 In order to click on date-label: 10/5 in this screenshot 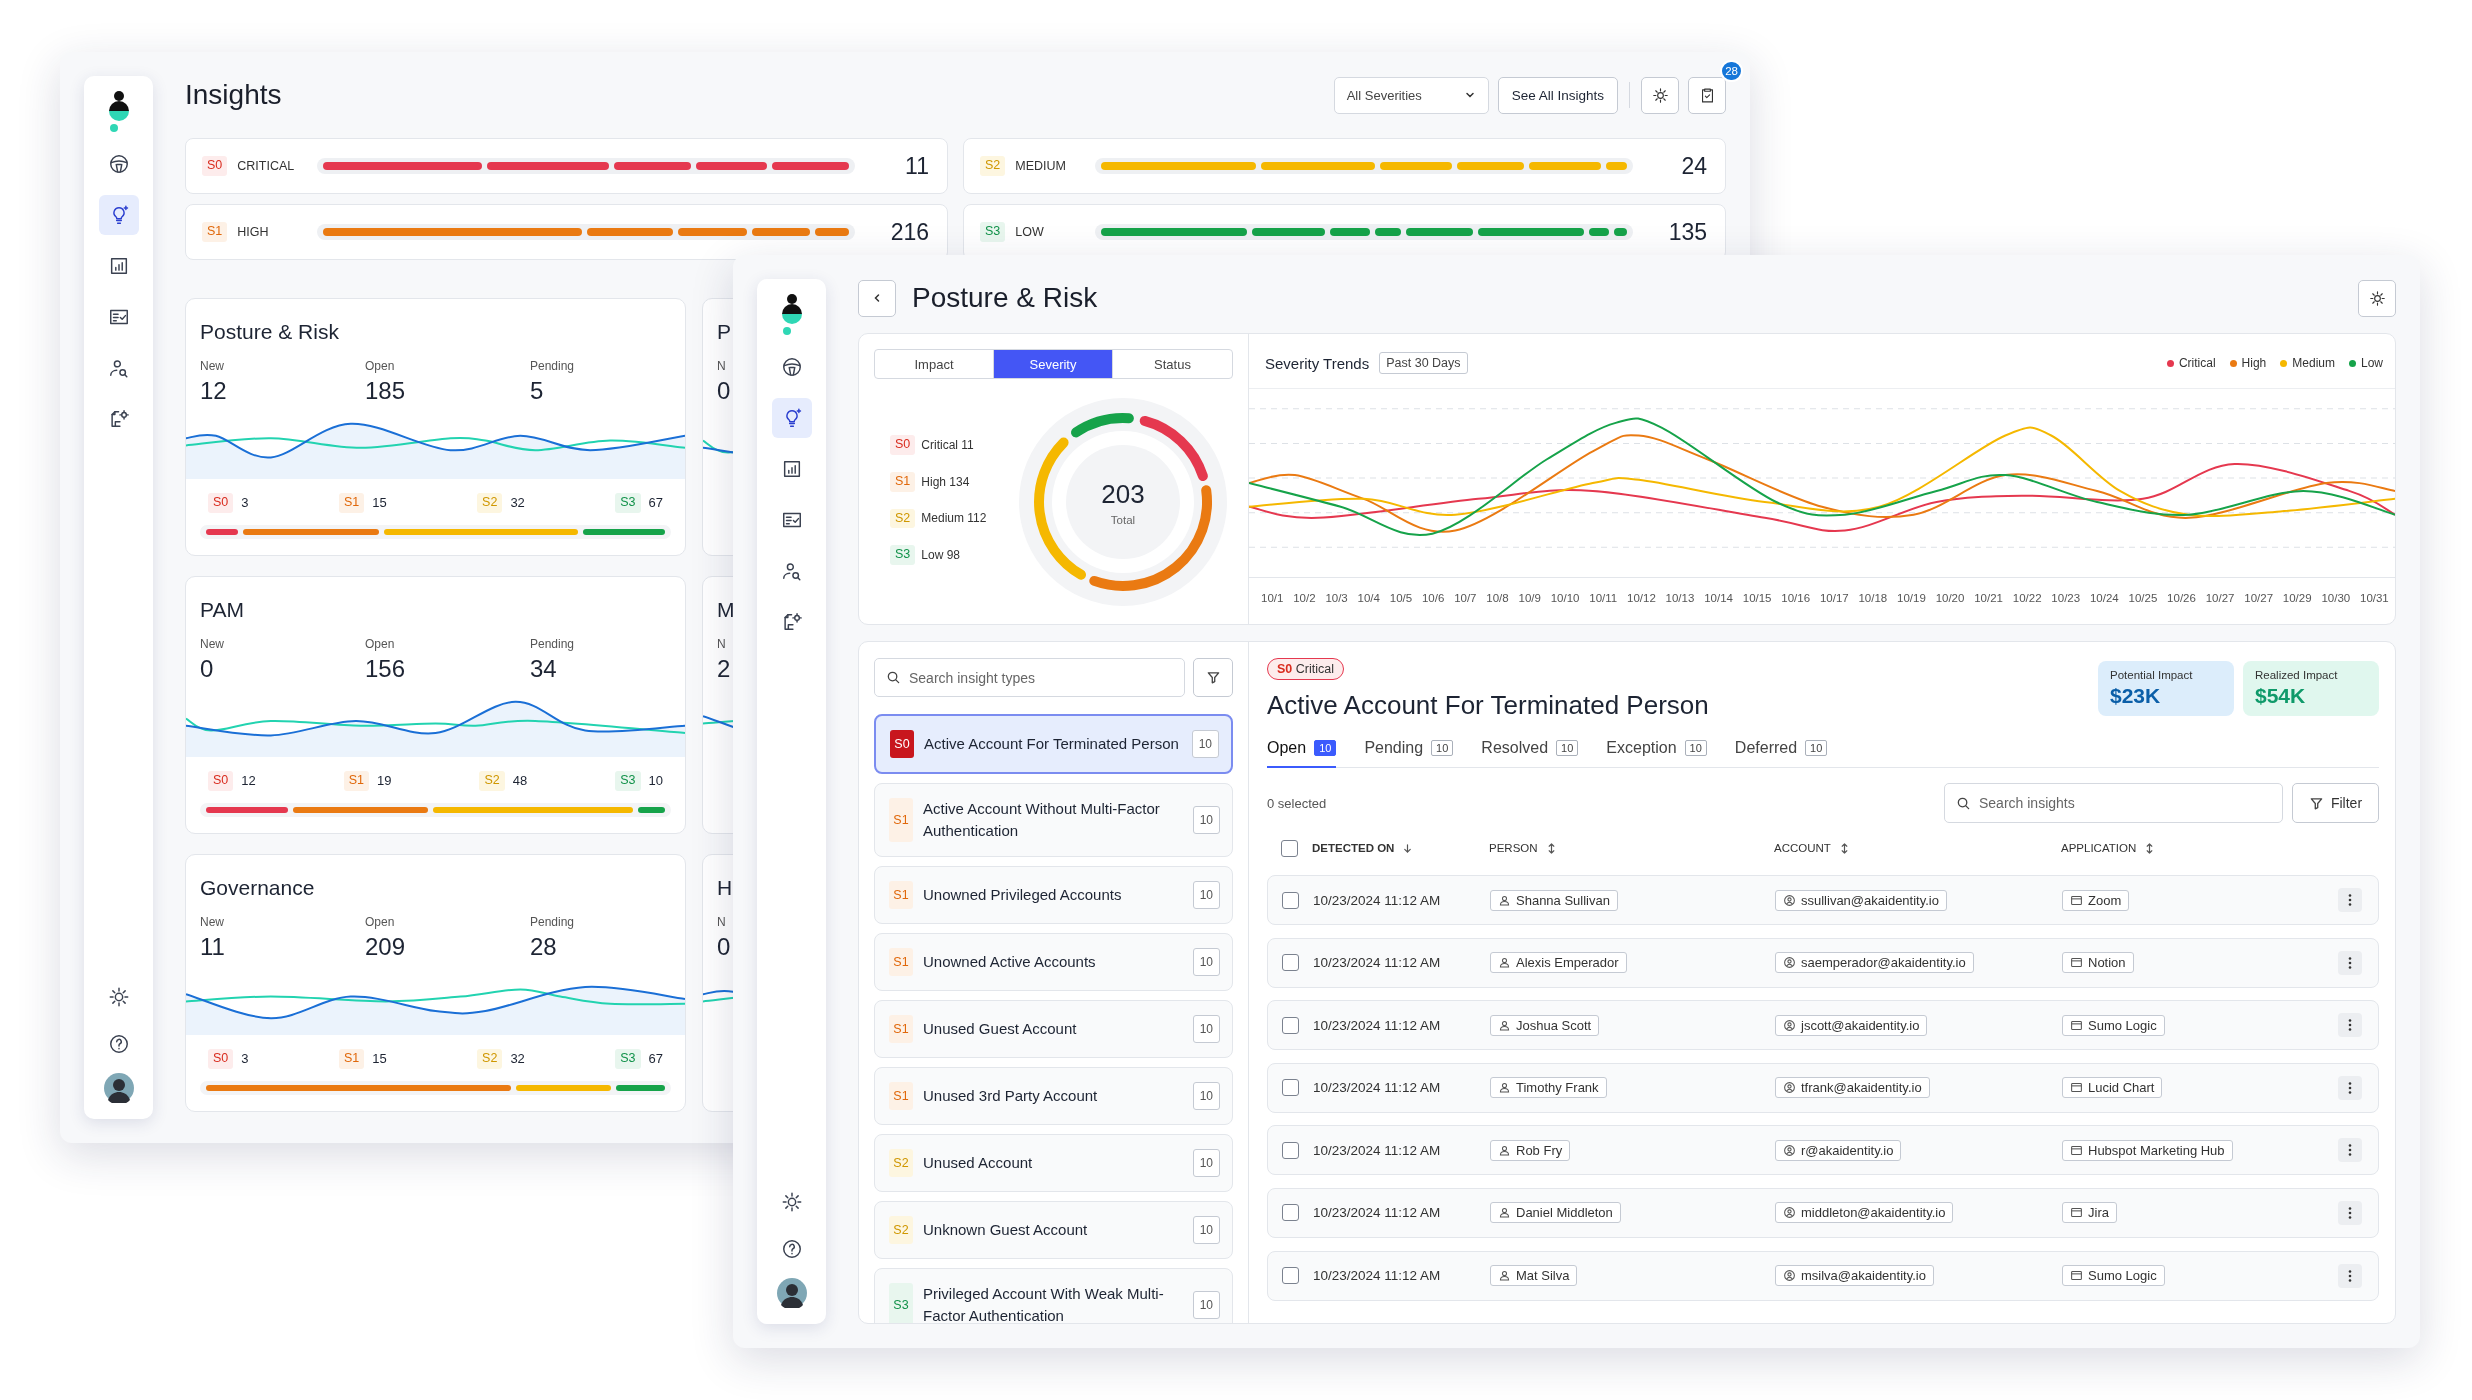, I will do `click(1401, 598)`.